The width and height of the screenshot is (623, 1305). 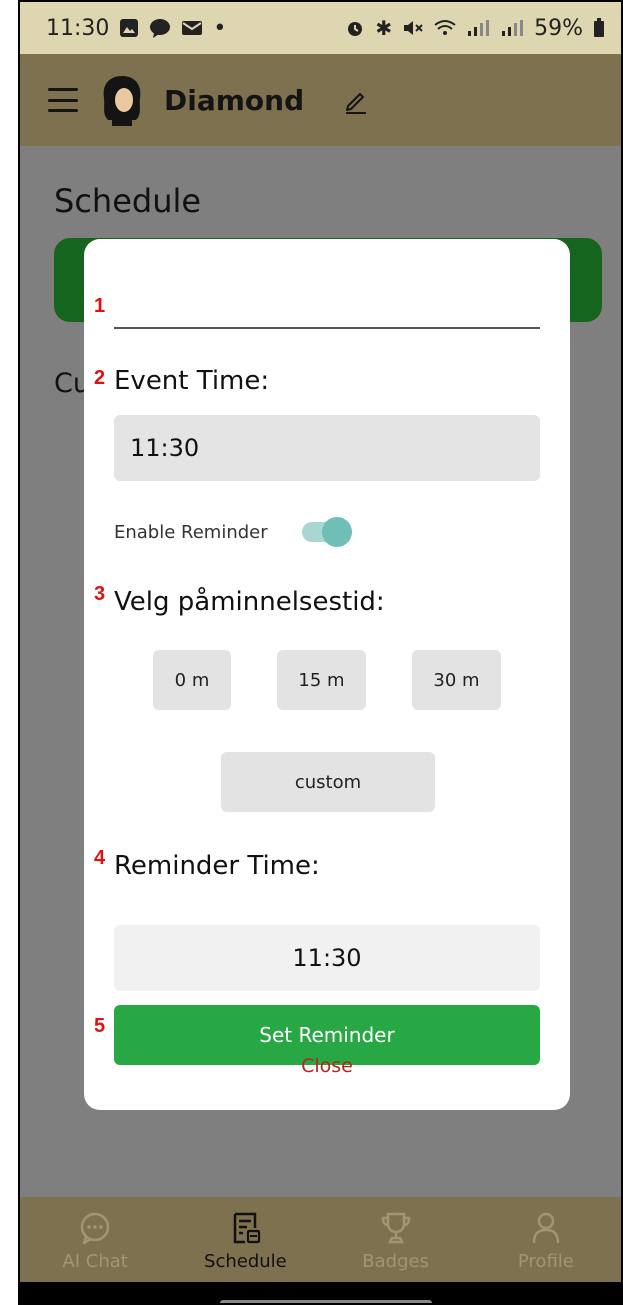 What do you see at coordinates (95, 1261) in the screenshot?
I see `nav-label-ai-chat: AI Chat` at bounding box center [95, 1261].